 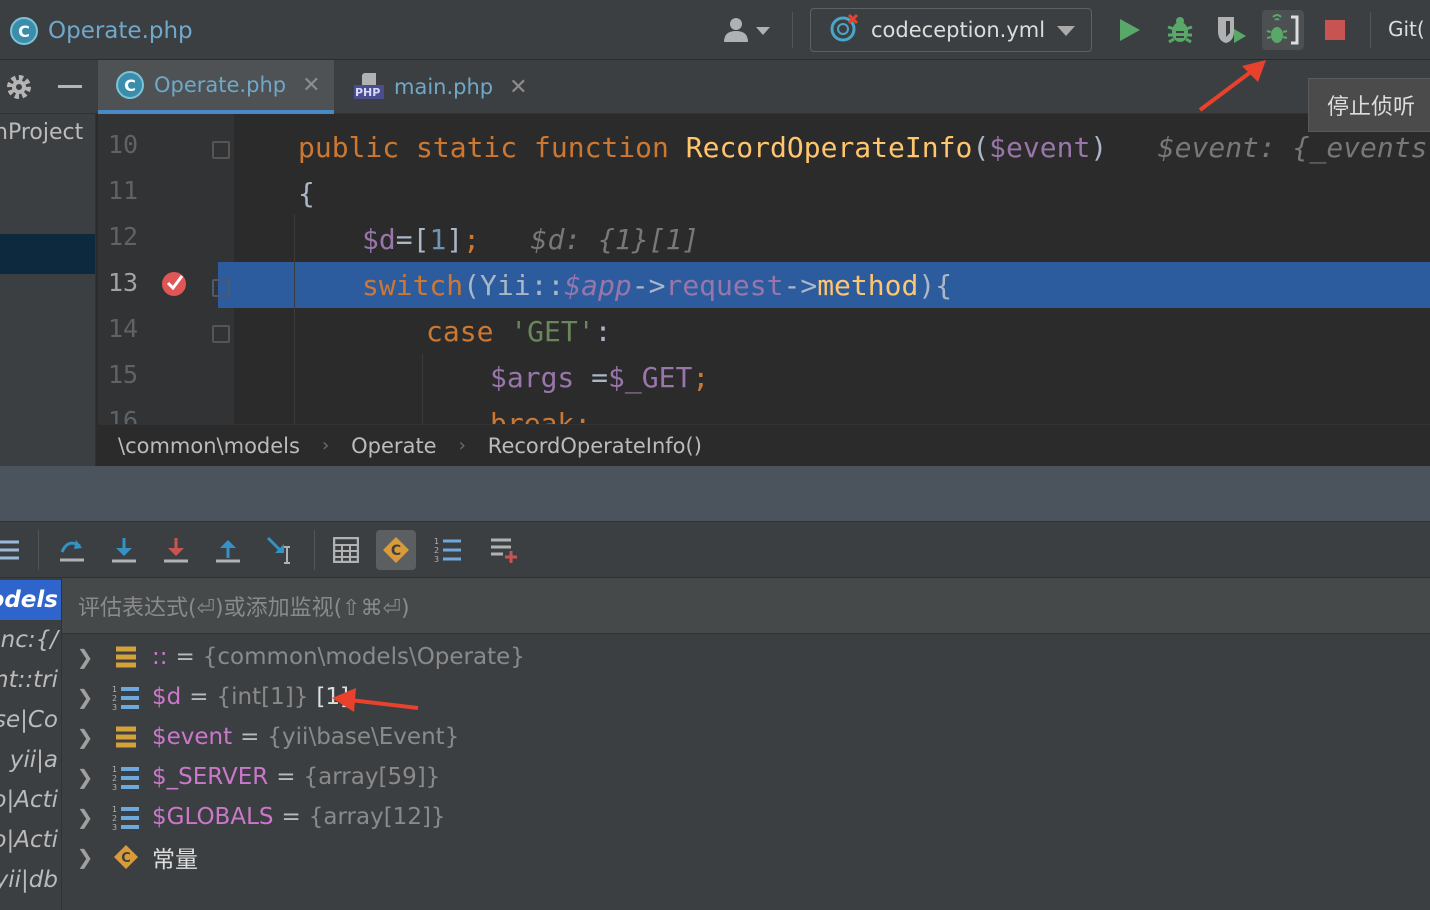 I want to click on frame-label: nc:{/, so click(x=29, y=640).